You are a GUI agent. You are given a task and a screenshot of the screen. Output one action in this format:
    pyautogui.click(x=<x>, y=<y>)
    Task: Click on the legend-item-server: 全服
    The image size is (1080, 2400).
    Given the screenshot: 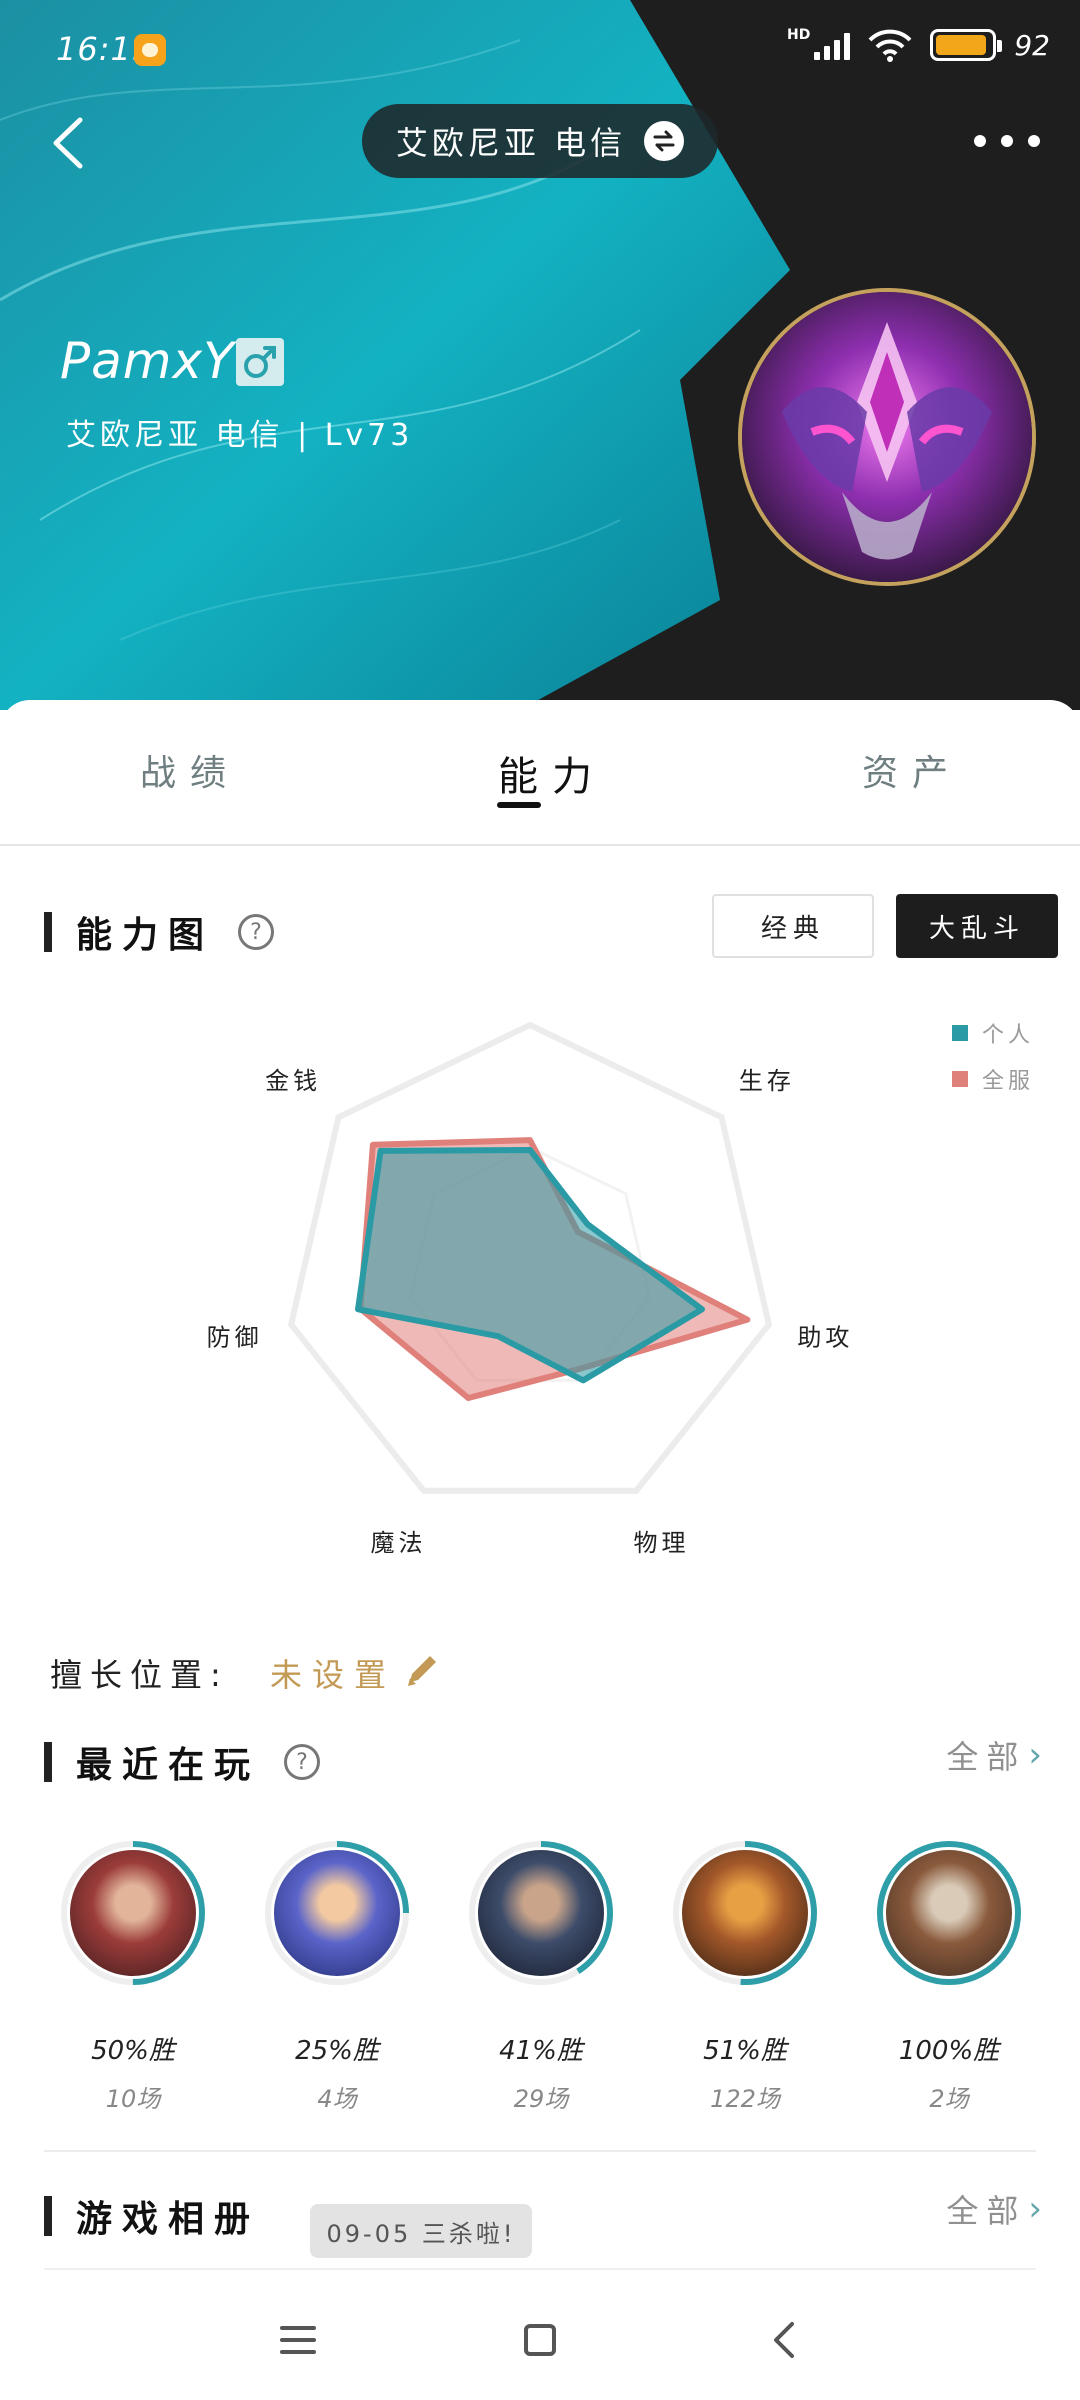 What is the action you would take?
    pyautogui.click(x=993, y=1079)
    